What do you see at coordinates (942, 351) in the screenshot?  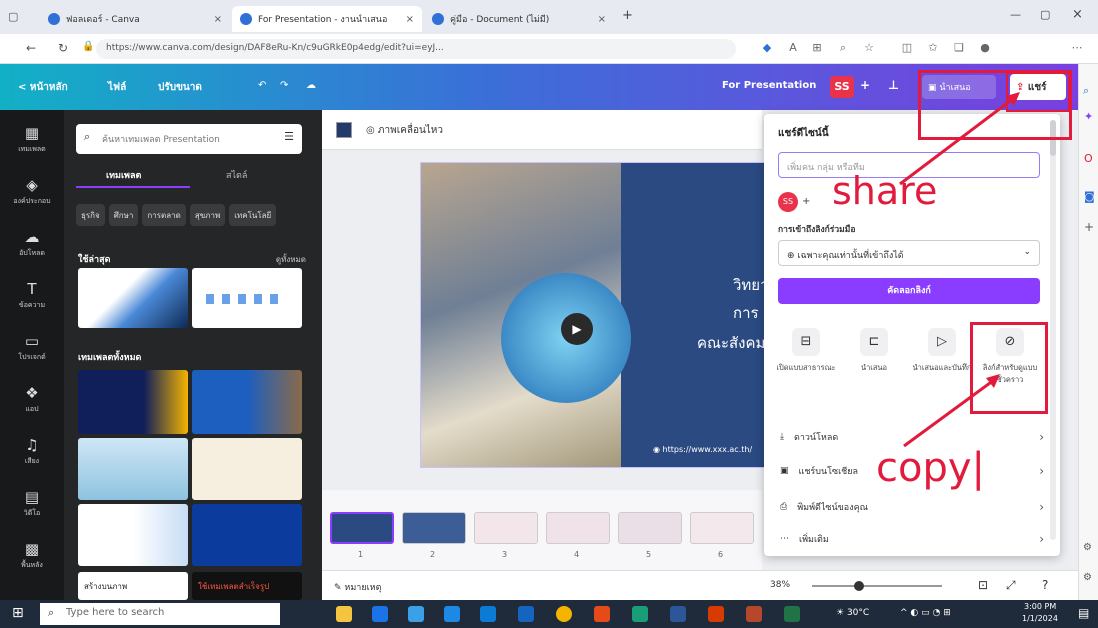 I see `share-option-present-record: ▷ นำเสนอและบันทึก` at bounding box center [942, 351].